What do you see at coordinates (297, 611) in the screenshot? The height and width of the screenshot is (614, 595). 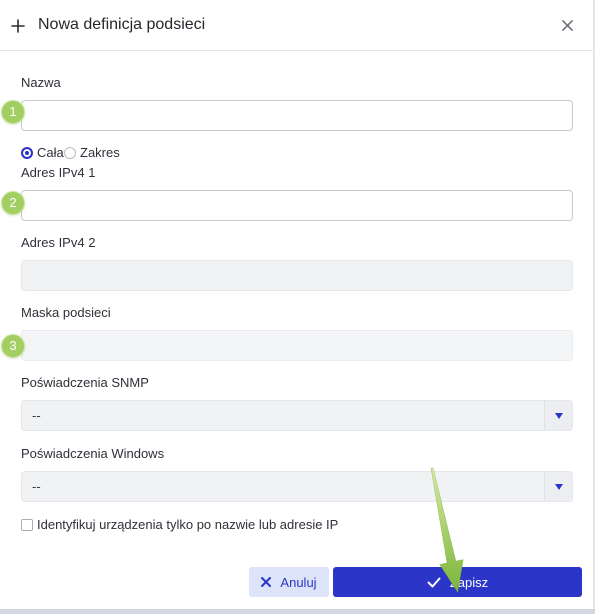 I see `page-bottom-edge` at bounding box center [297, 611].